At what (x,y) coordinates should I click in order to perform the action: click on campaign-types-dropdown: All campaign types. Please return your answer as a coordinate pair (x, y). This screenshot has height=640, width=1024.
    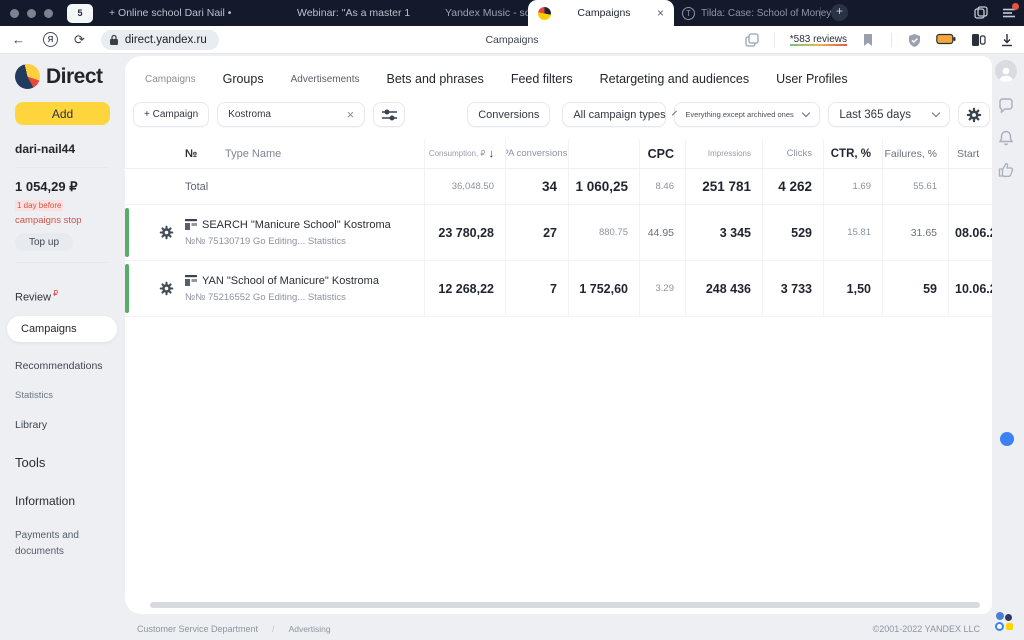
    Looking at the image, I should click on (619, 114).